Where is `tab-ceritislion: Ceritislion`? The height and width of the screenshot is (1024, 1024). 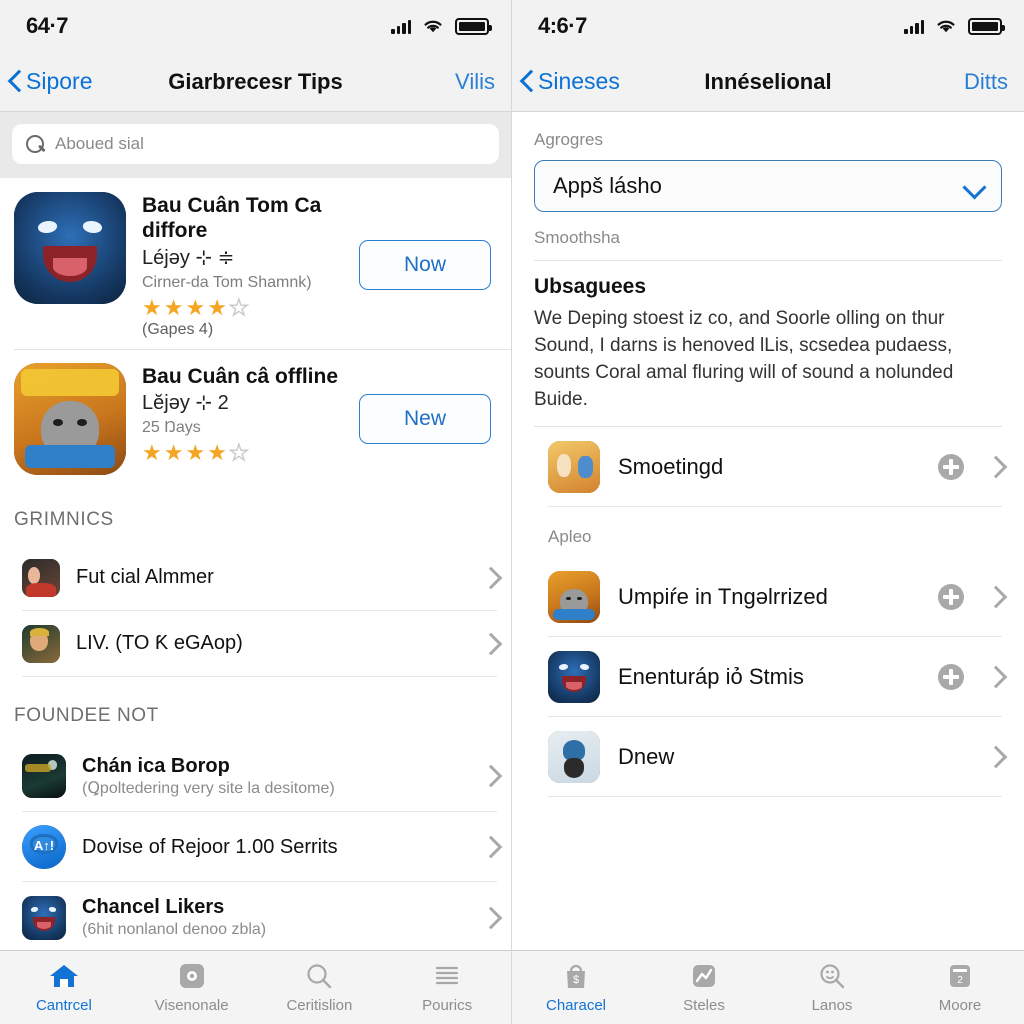 tab-ceritislion: Ceritislion is located at coordinates (320, 987).